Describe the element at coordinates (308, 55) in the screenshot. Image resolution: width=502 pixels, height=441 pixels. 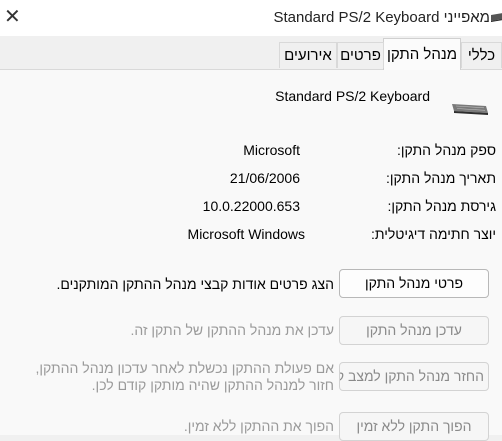
I see `tab-events: אירועים` at that location.